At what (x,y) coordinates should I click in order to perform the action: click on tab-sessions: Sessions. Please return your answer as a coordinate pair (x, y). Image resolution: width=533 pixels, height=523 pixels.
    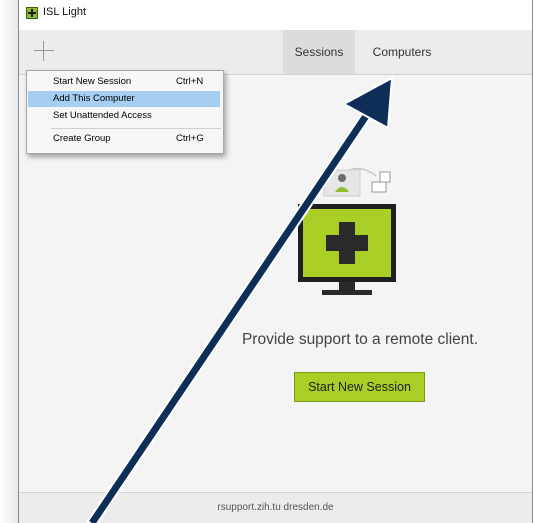
    Looking at the image, I should click on (319, 52).